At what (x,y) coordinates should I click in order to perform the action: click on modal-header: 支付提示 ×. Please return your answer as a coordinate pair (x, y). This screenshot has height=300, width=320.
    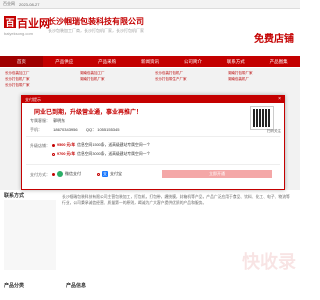
    Looking at the image, I should click on (153, 99).